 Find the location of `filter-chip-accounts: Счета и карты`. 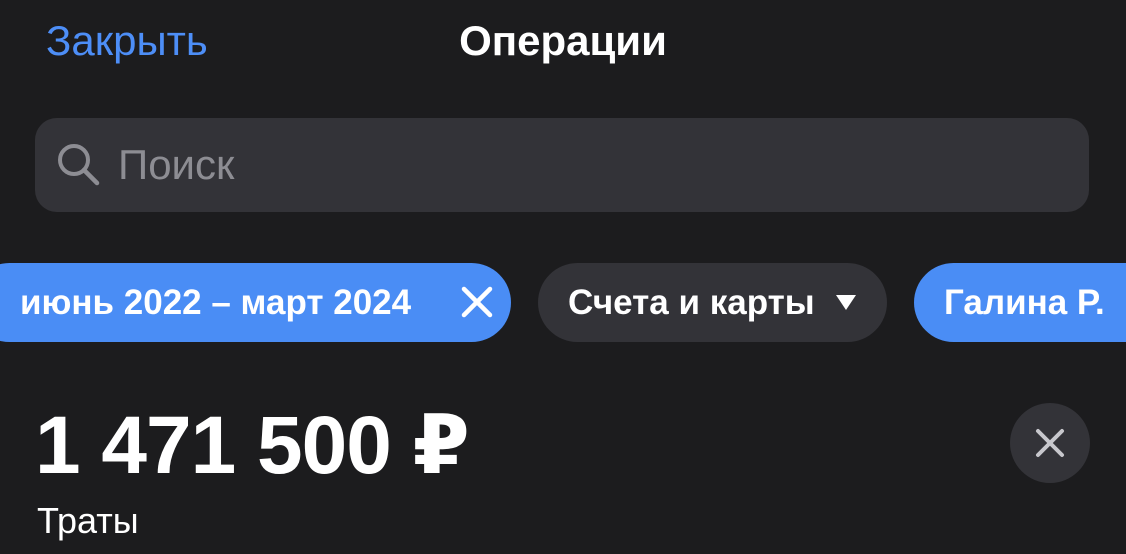

filter-chip-accounts: Счета и карты is located at coordinates (712, 302).